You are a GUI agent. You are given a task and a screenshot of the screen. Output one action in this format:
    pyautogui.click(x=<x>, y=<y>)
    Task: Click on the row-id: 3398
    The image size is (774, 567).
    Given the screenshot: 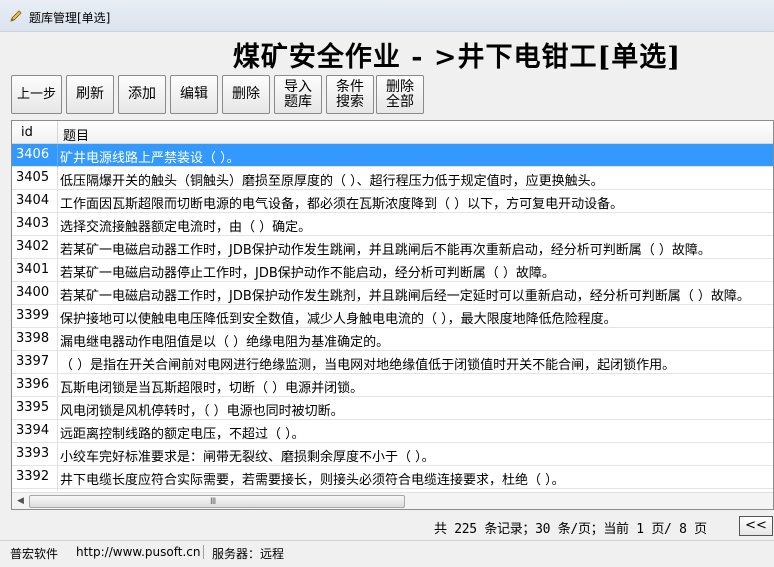 What is the action you would take?
    pyautogui.click(x=33, y=338)
    